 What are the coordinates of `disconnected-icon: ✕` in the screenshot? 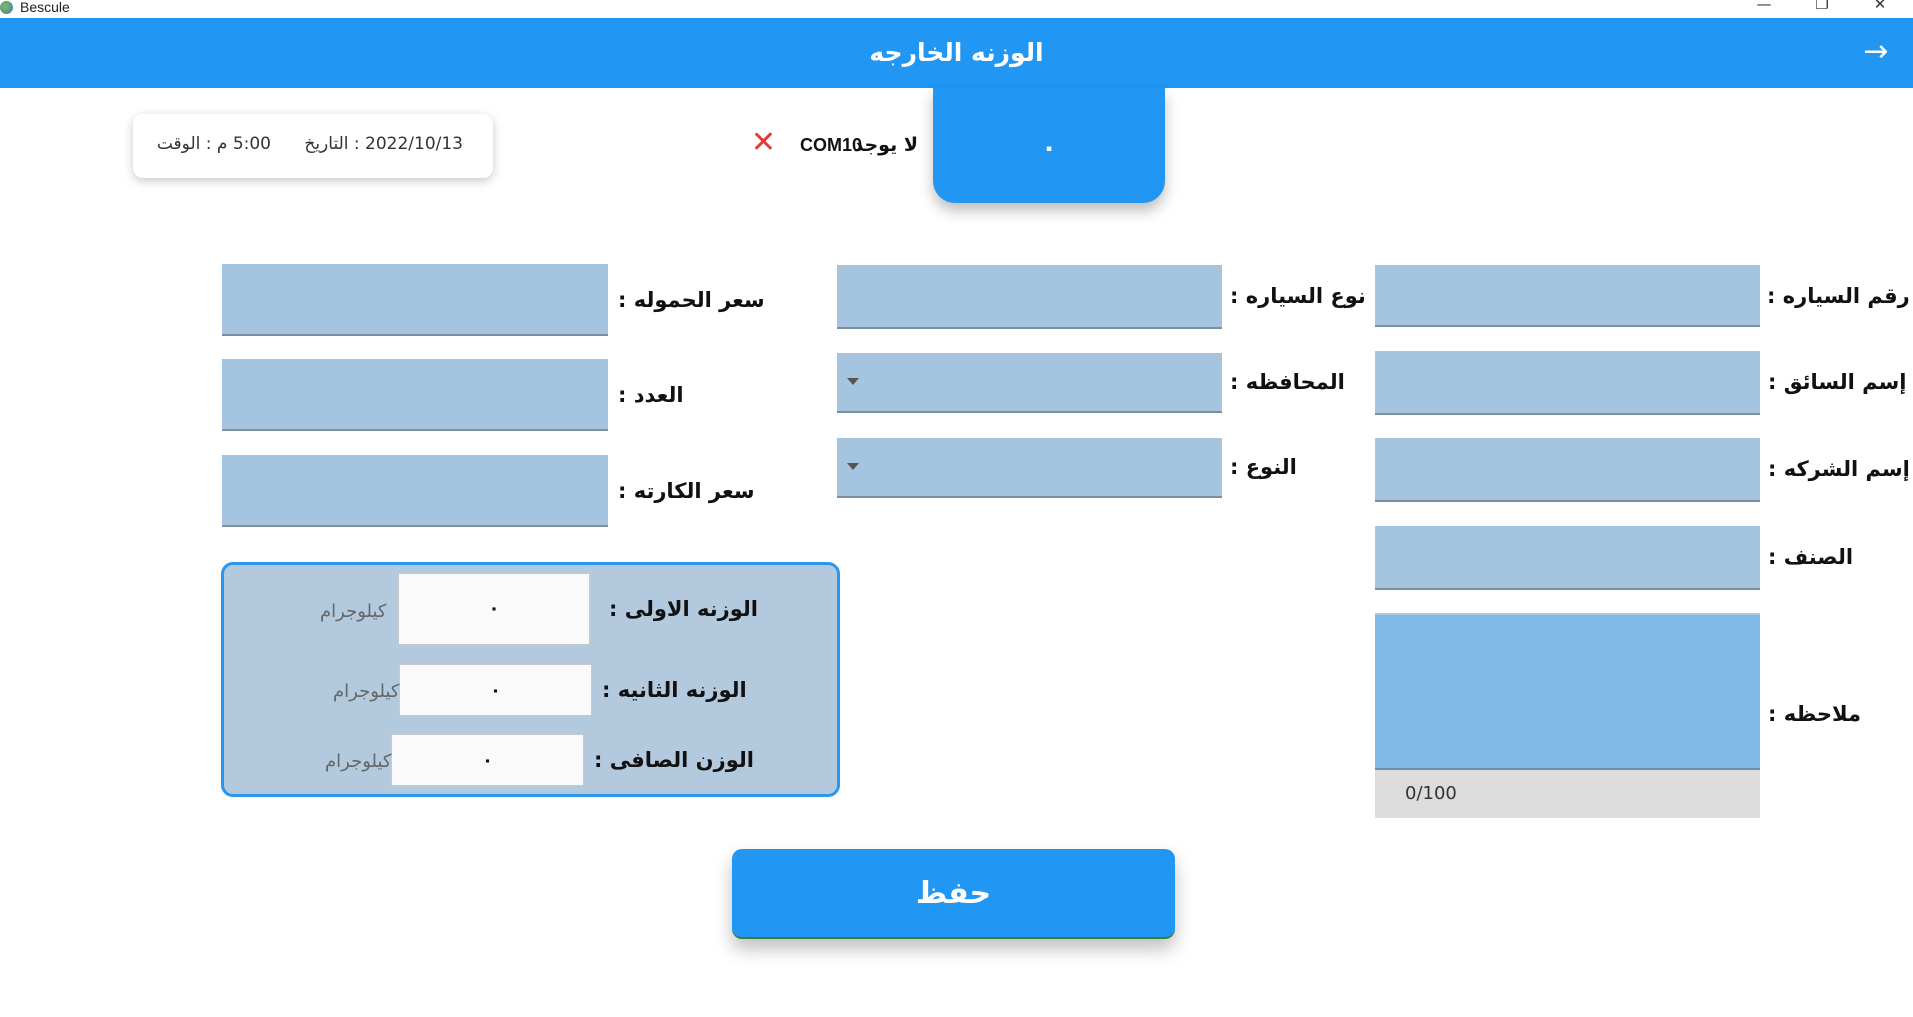 It's located at (763, 142).